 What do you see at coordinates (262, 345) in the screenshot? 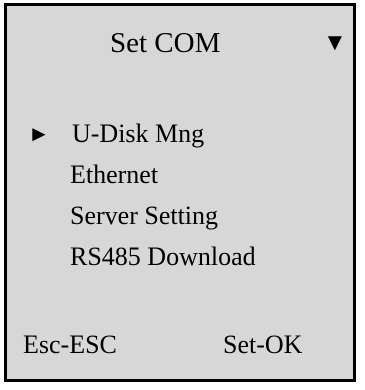
I see `ok-key-hint: Set-OK` at bounding box center [262, 345].